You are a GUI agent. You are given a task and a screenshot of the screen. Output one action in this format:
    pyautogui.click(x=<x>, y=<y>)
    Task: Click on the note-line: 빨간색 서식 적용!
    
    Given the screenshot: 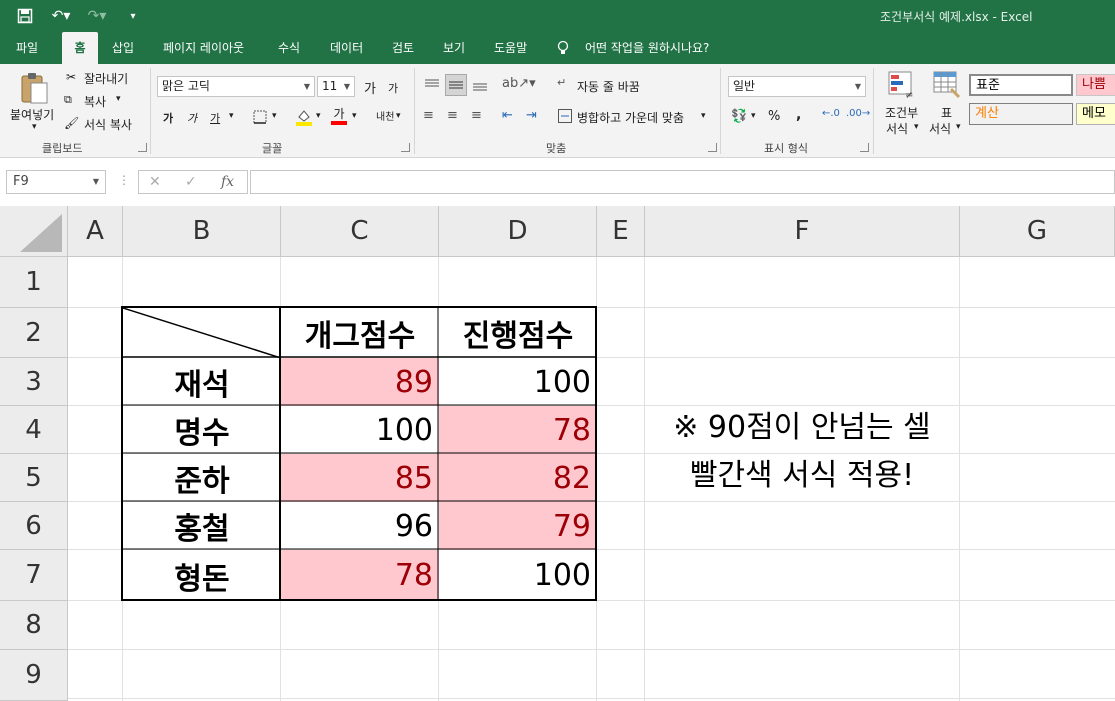 What is the action you would take?
    pyautogui.click(x=802, y=475)
    